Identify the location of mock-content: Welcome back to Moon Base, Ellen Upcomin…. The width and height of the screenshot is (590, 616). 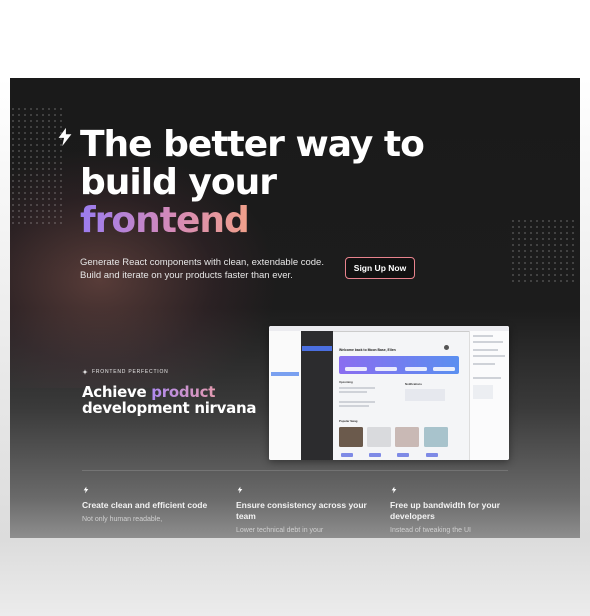
(401, 395).